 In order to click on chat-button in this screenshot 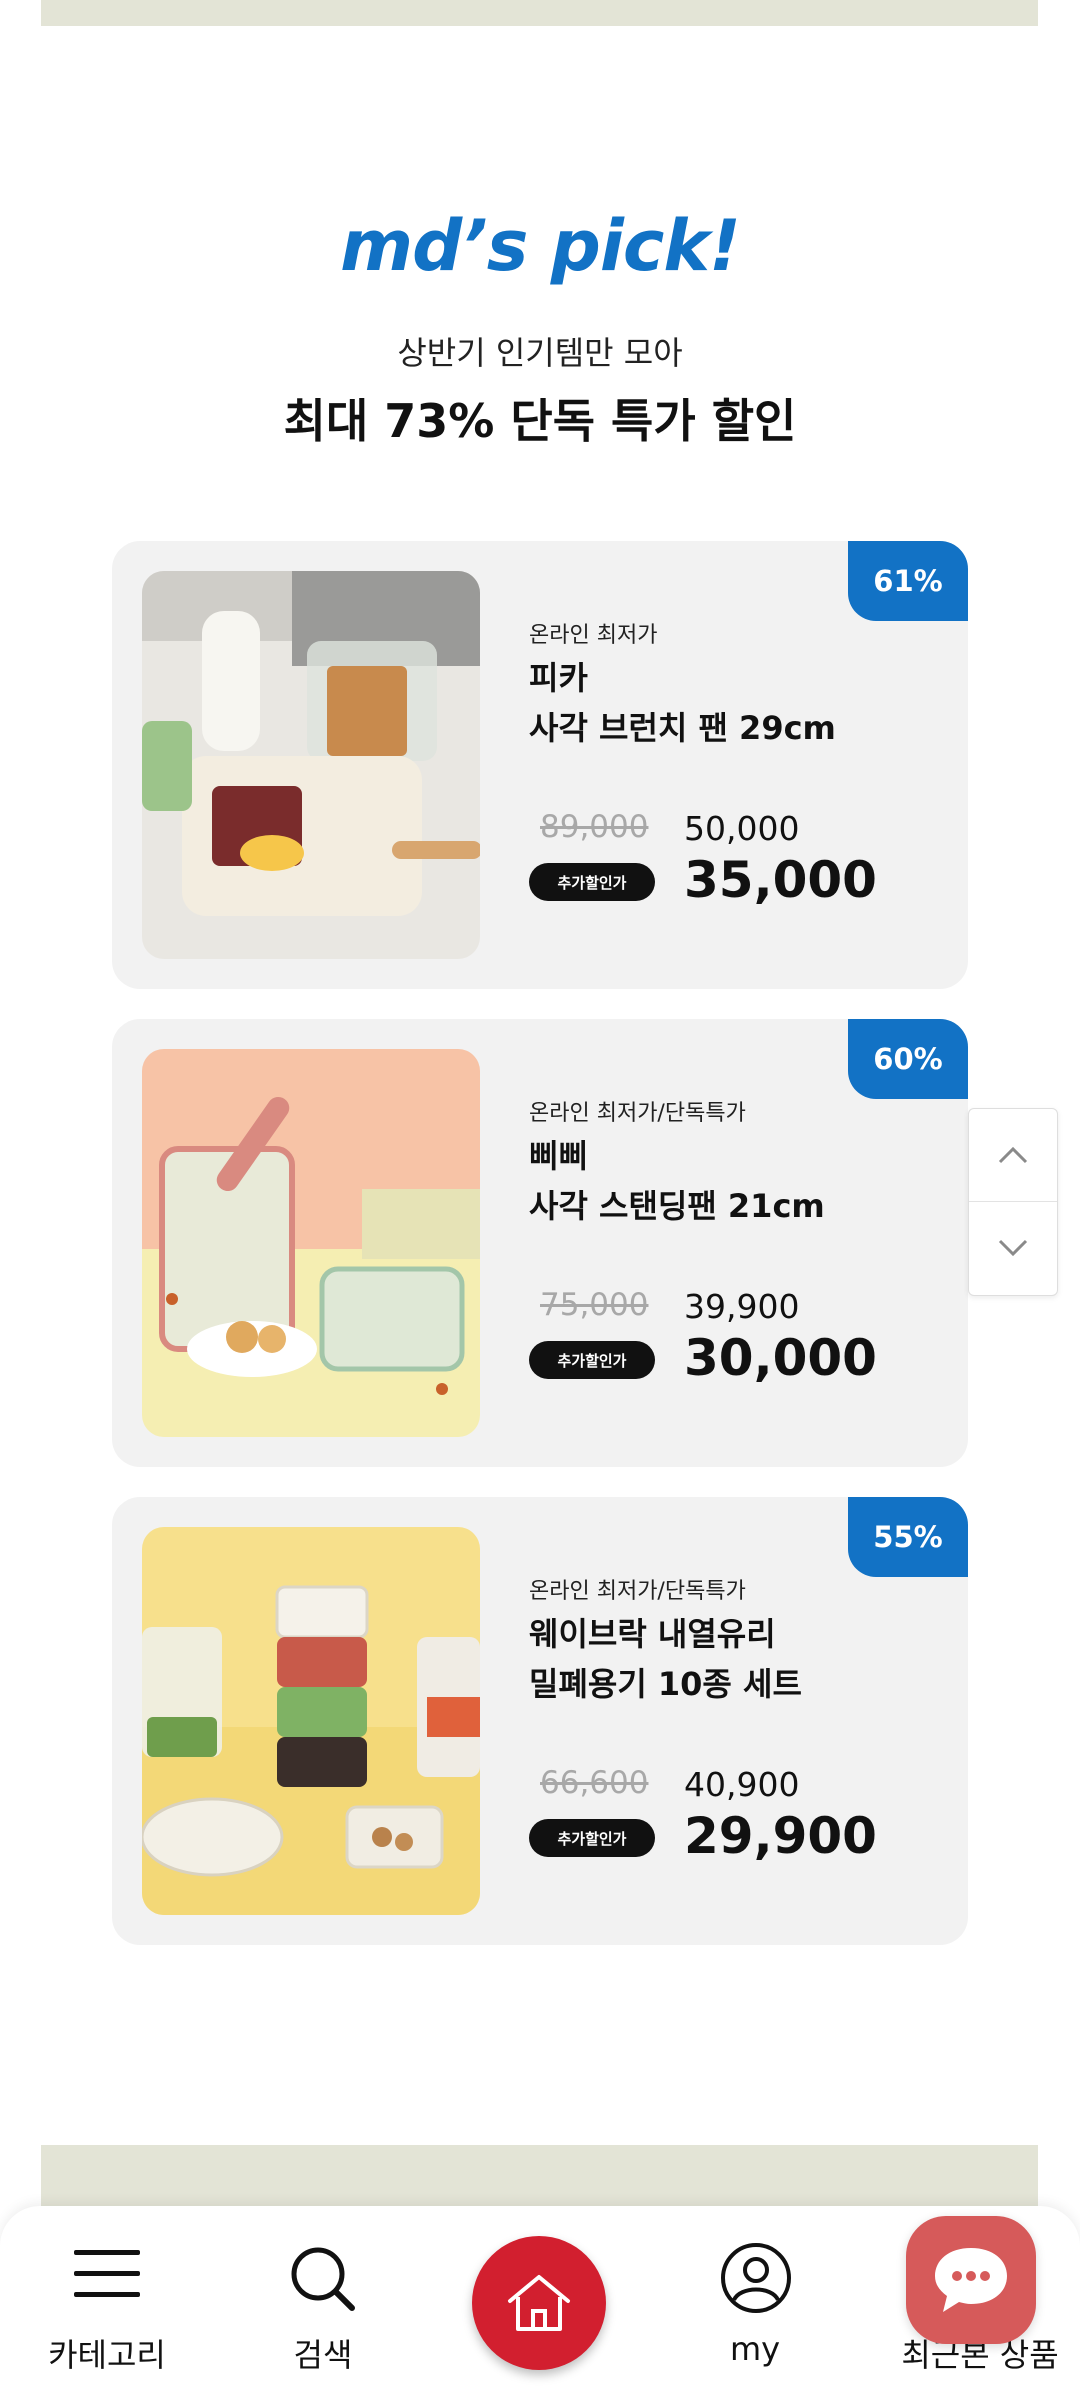, I will do `click(971, 2280)`.